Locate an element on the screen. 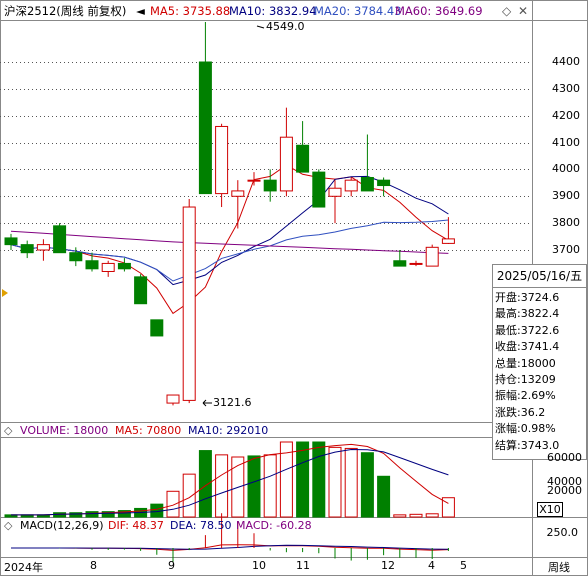 The image size is (588, 576). volume-collapse-icon: ◇ is located at coordinates (8, 431).